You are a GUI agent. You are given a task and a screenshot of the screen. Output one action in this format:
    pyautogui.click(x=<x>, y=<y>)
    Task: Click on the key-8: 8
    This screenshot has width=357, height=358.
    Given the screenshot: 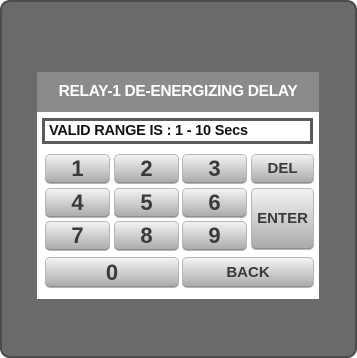 What is the action you would take?
    pyautogui.click(x=146, y=236)
    